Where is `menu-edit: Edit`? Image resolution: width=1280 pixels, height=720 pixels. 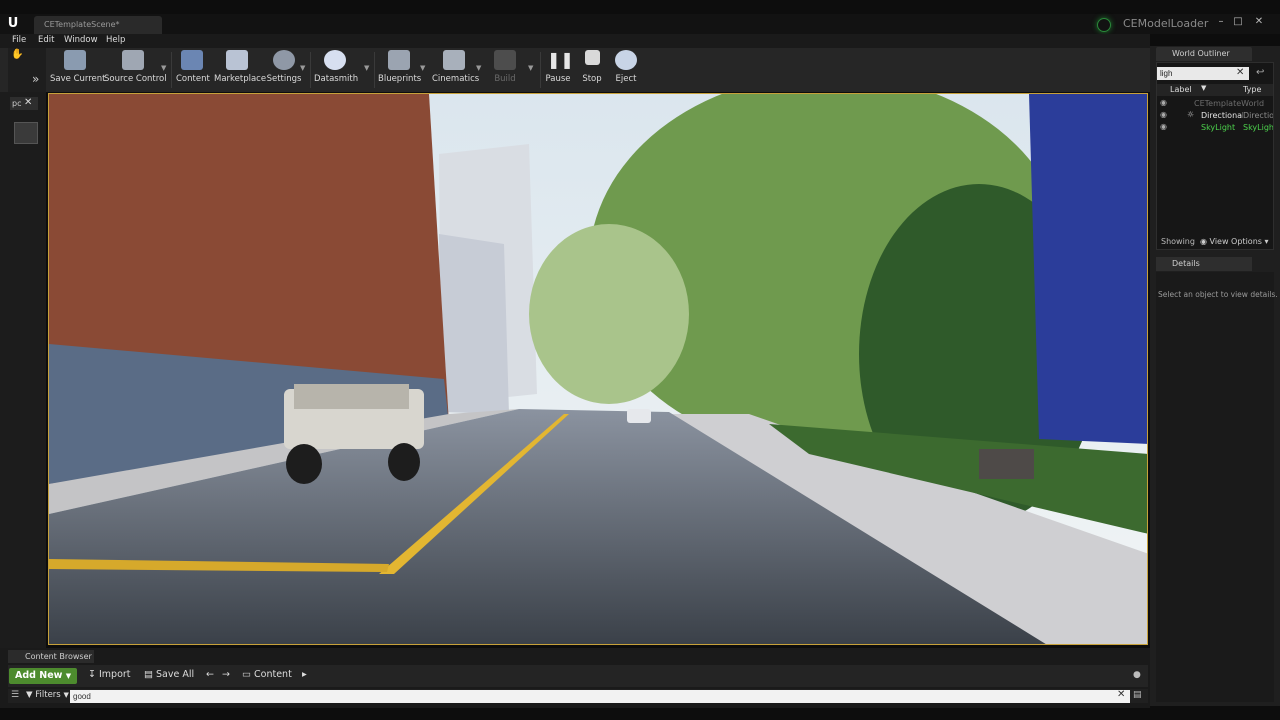
menu-edit: Edit is located at coordinates (46, 40).